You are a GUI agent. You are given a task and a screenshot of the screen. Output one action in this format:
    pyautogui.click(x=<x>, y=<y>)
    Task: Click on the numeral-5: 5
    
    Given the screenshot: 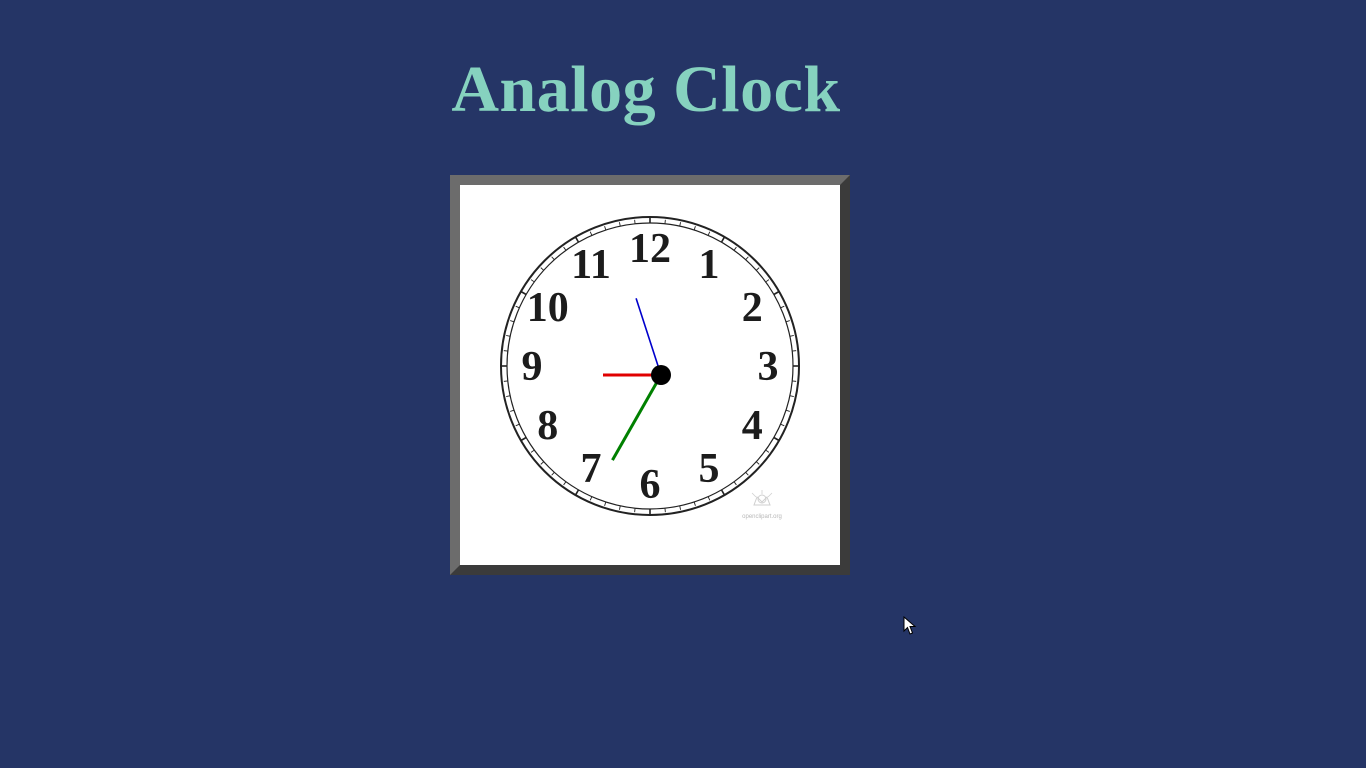 What is the action you would take?
    pyautogui.click(x=709, y=469)
    